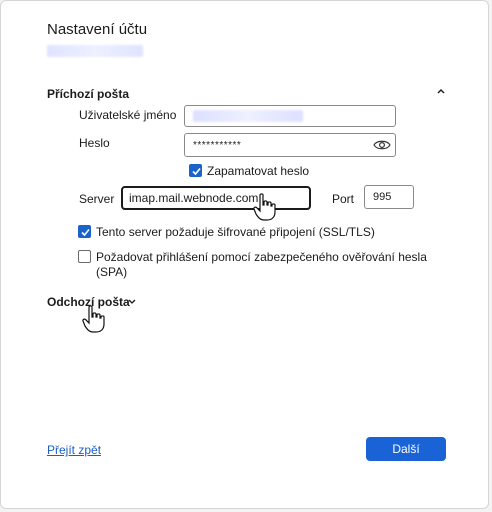 The width and height of the screenshot is (492, 512). Describe the element at coordinates (441, 91) in the screenshot. I see `chevron-up-icon` at that location.